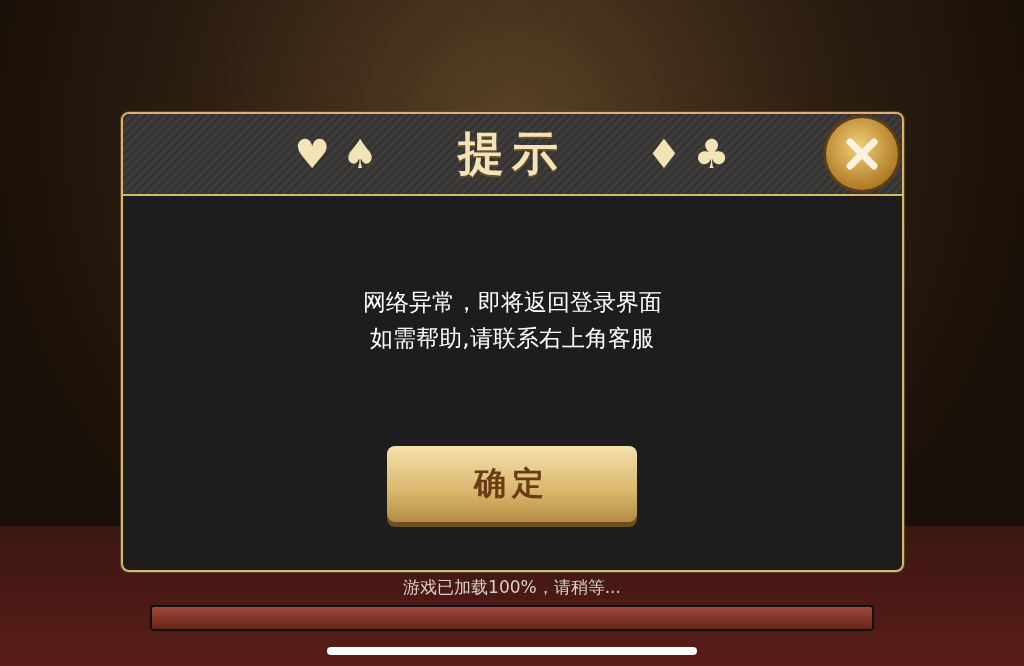 This screenshot has width=1024, height=666. Describe the element at coordinates (711, 154) in the screenshot. I see `suit-symbol: ♣` at that location.